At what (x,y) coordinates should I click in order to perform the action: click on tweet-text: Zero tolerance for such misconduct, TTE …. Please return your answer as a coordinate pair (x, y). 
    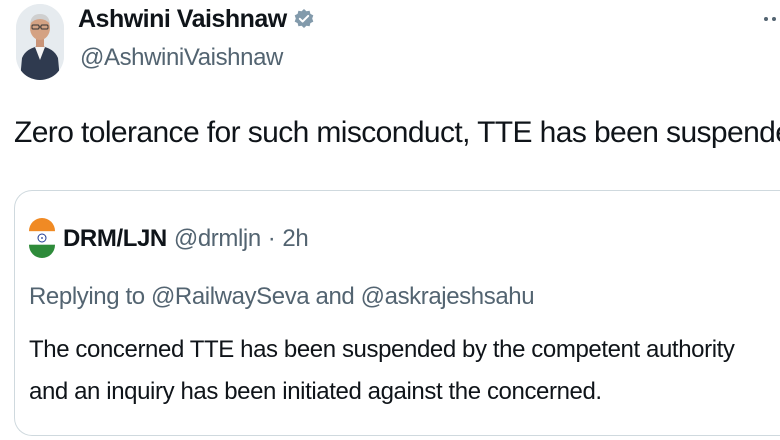
    Looking at the image, I should click on (397, 132).